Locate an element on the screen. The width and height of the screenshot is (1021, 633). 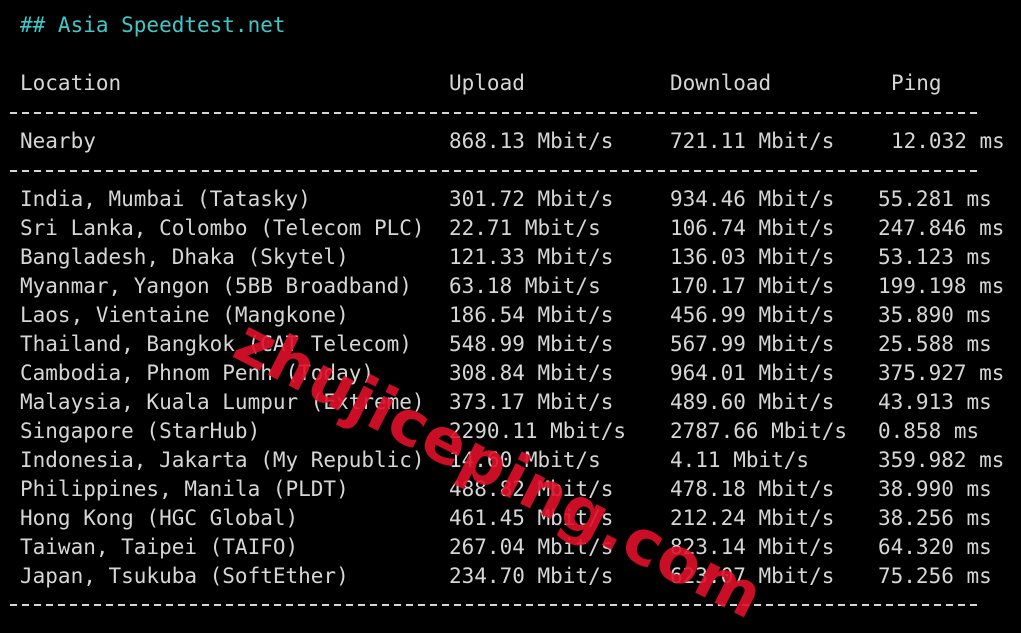
row-ping: 35.890 ms is located at coordinates (935, 315).